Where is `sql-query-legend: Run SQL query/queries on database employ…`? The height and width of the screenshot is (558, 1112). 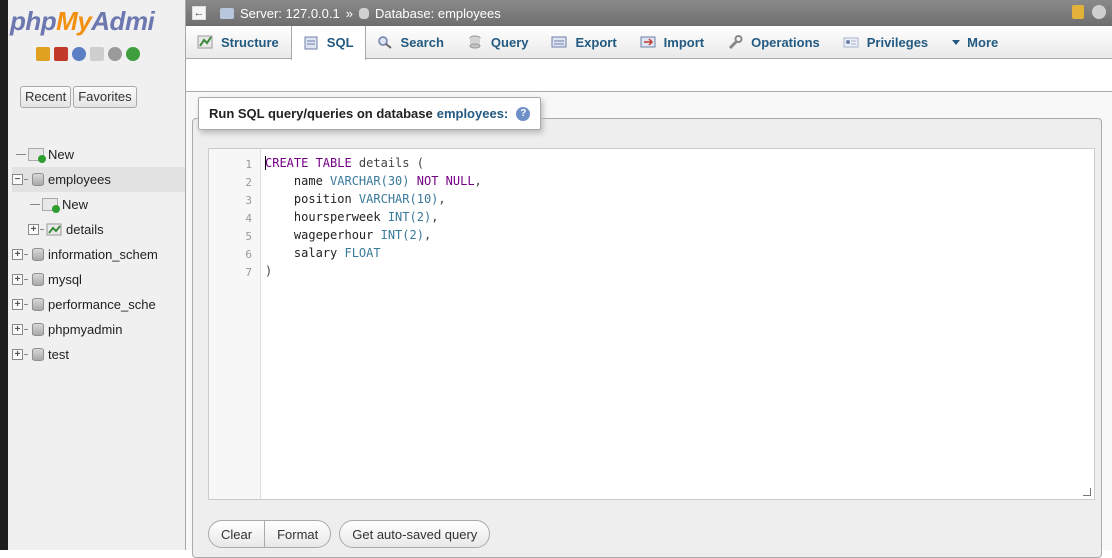
sql-query-legend: Run SQL query/queries on database employ… is located at coordinates (370, 113).